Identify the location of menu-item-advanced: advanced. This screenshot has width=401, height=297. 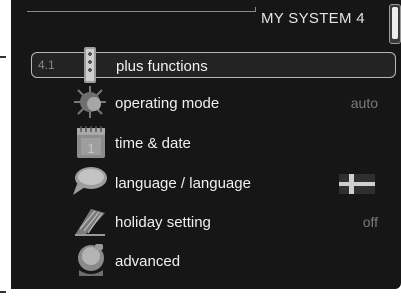
(213, 260).